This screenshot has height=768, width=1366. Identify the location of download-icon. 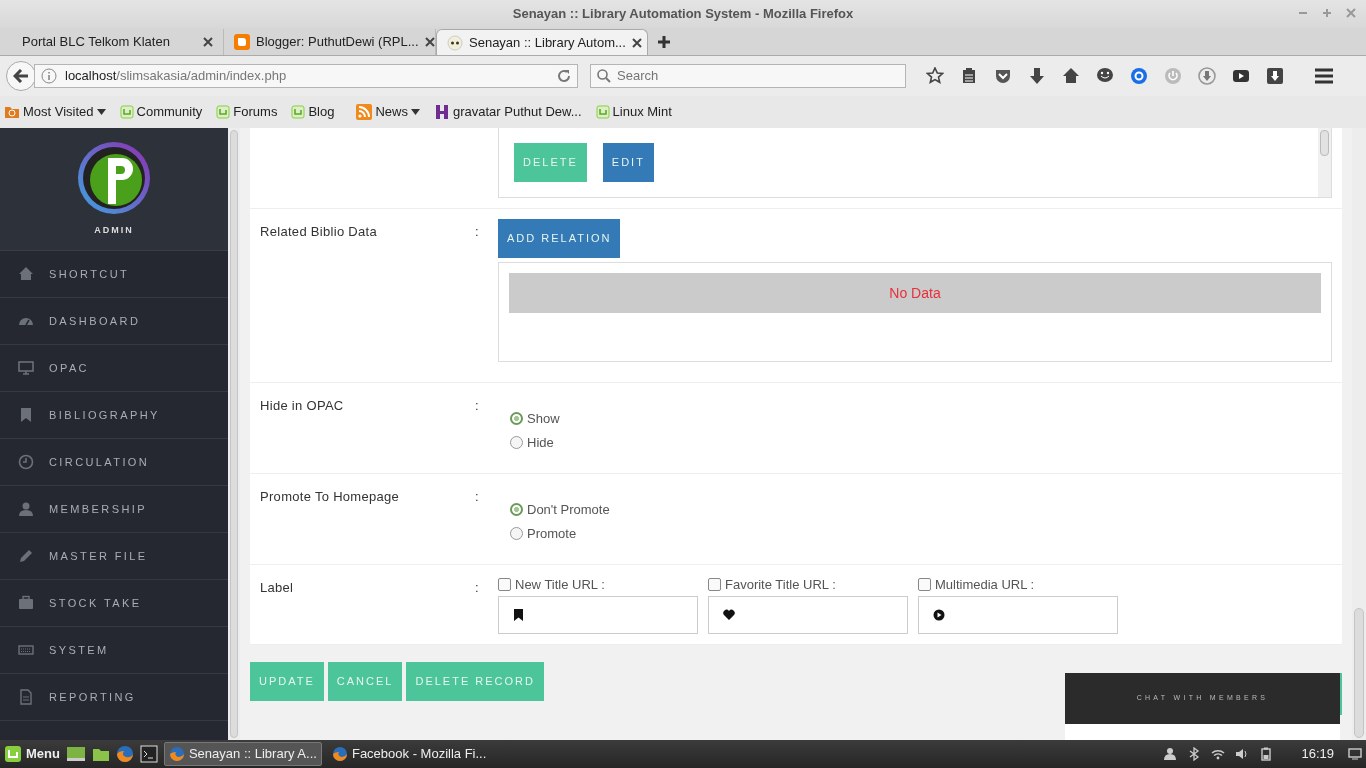
(1037, 76).